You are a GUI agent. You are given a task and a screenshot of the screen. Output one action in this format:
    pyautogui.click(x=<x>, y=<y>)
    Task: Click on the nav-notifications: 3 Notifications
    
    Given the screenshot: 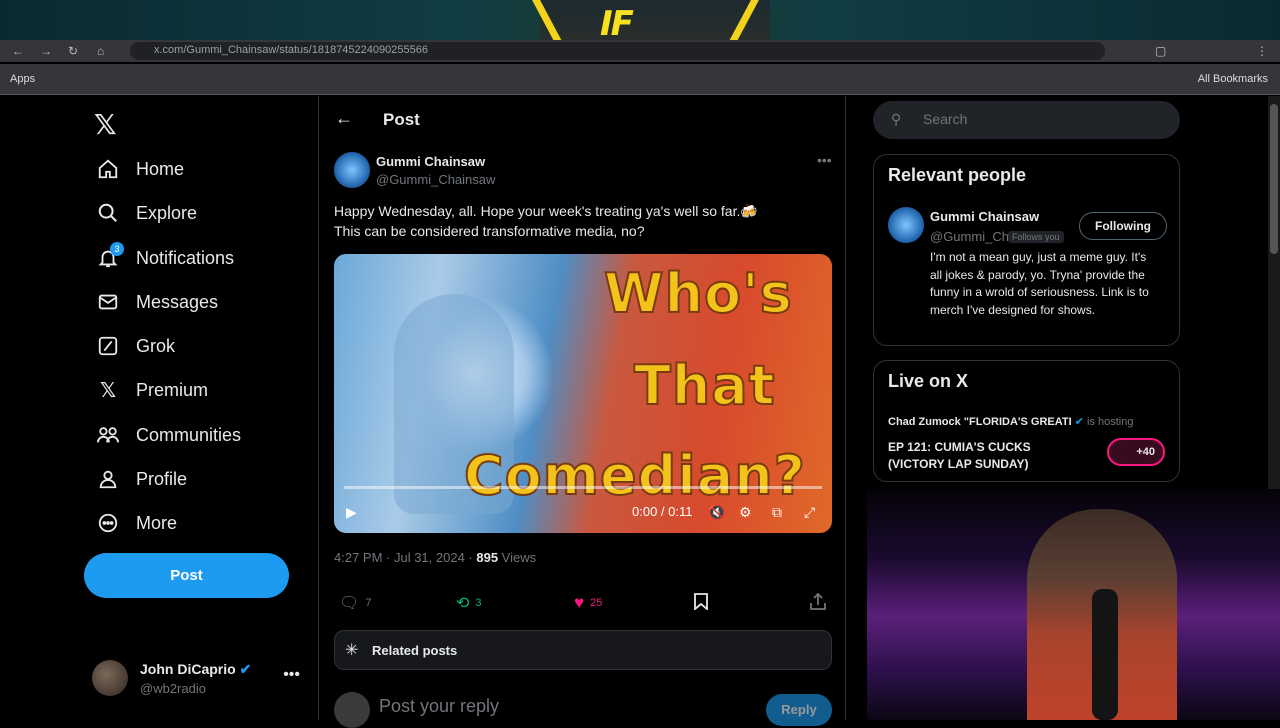 What is the action you would take?
    pyautogui.click(x=165, y=258)
    